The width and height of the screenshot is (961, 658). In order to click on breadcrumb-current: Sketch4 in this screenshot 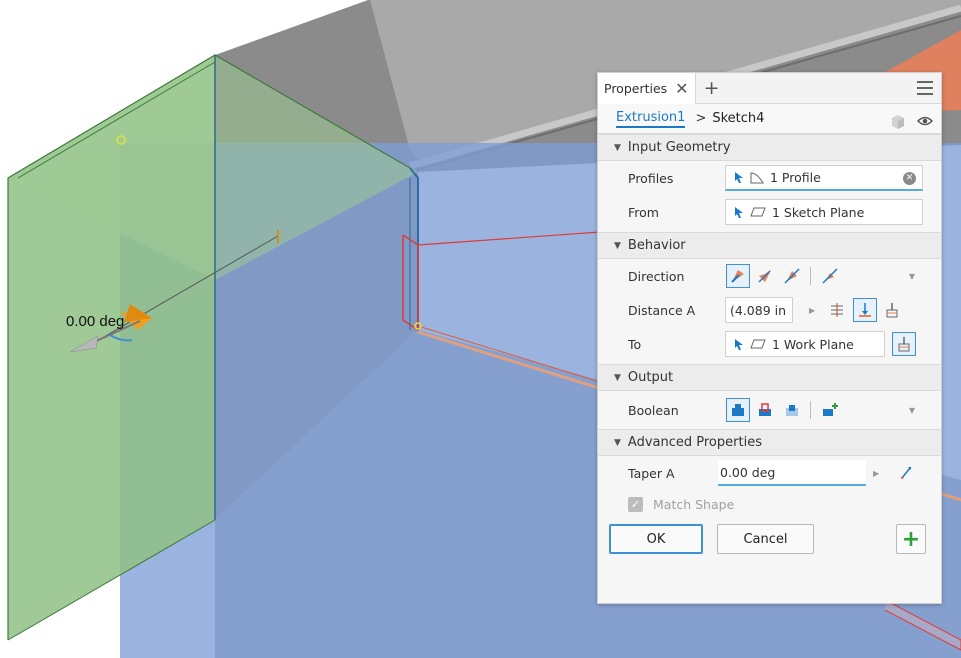, I will do `click(738, 118)`.